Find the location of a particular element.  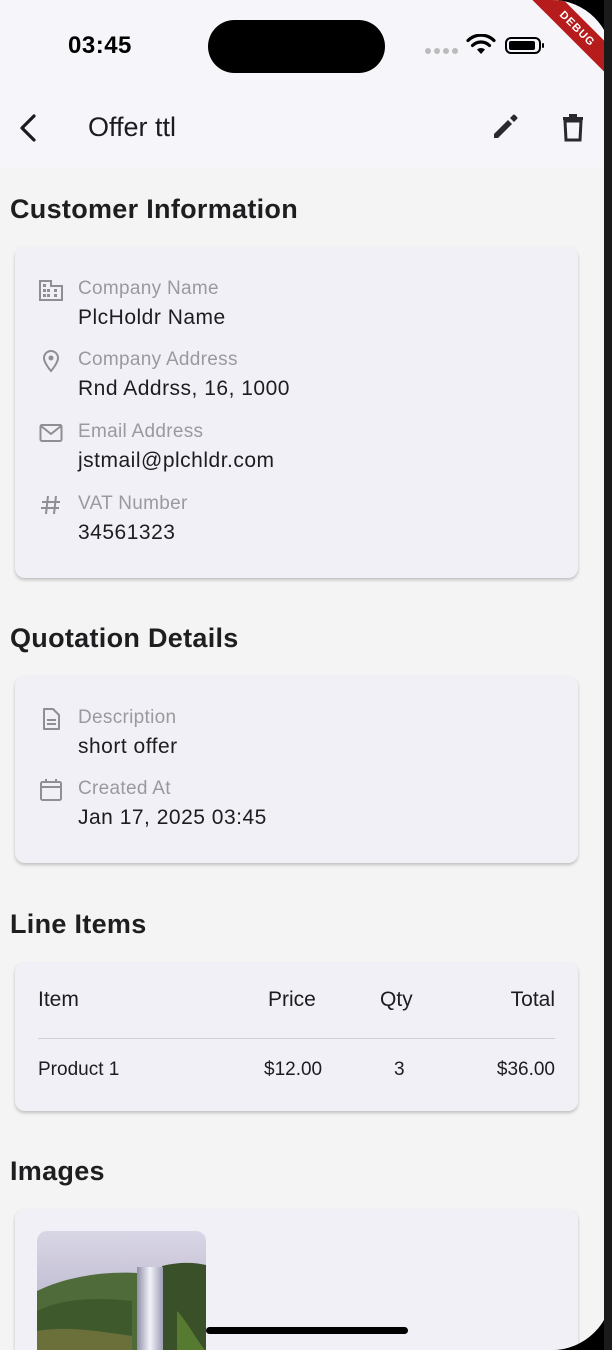

column-header-price: Price is located at coordinates (292, 999).